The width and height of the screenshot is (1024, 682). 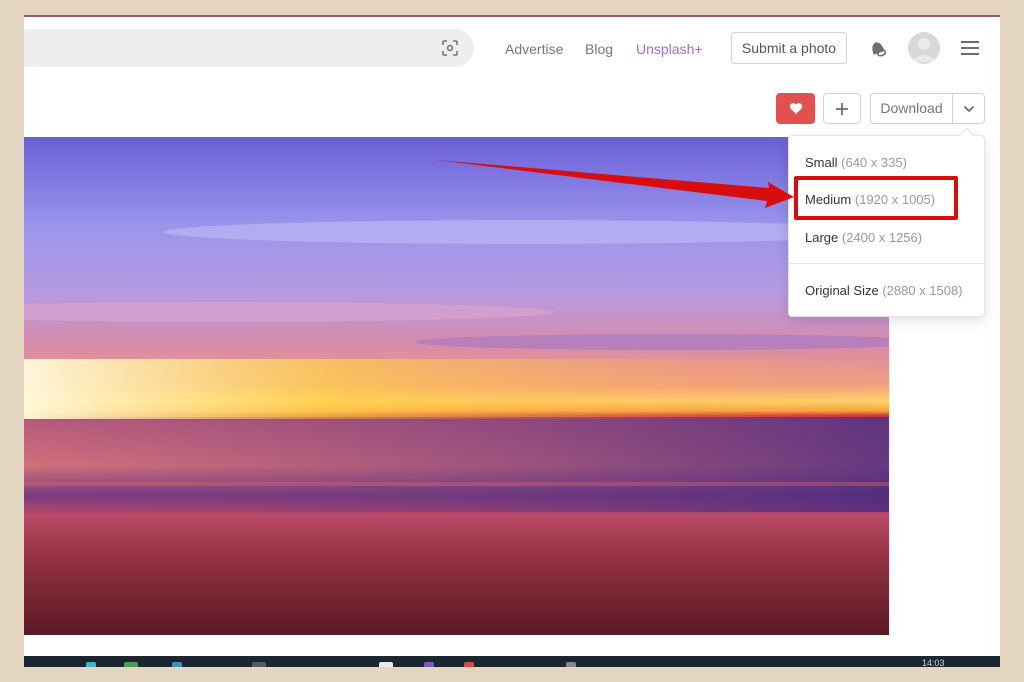 What do you see at coordinates (450, 48) in the screenshot?
I see `visual-search-icon` at bounding box center [450, 48].